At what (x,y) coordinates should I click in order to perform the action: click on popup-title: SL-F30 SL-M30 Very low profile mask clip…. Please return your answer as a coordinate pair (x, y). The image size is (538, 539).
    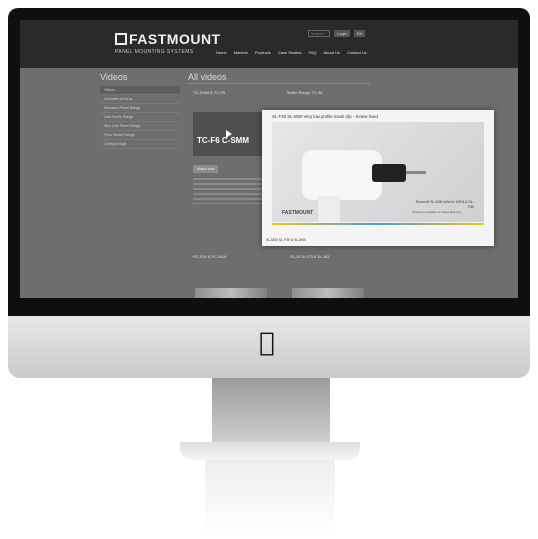
    Looking at the image, I should click on (325, 116).